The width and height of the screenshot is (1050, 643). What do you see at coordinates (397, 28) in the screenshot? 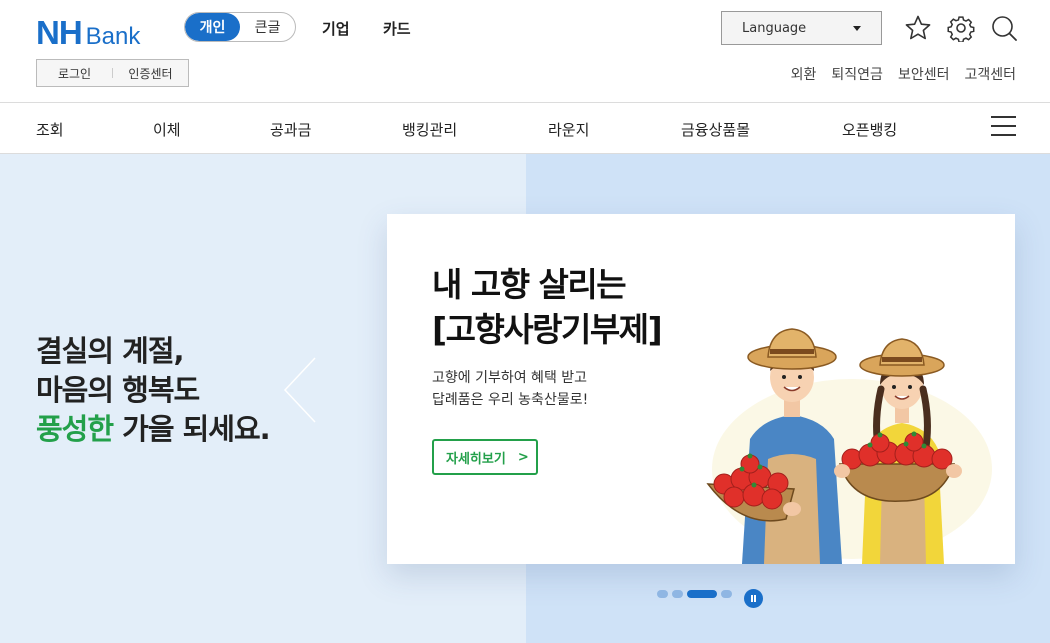
I see `top-link-card: 카드` at bounding box center [397, 28].